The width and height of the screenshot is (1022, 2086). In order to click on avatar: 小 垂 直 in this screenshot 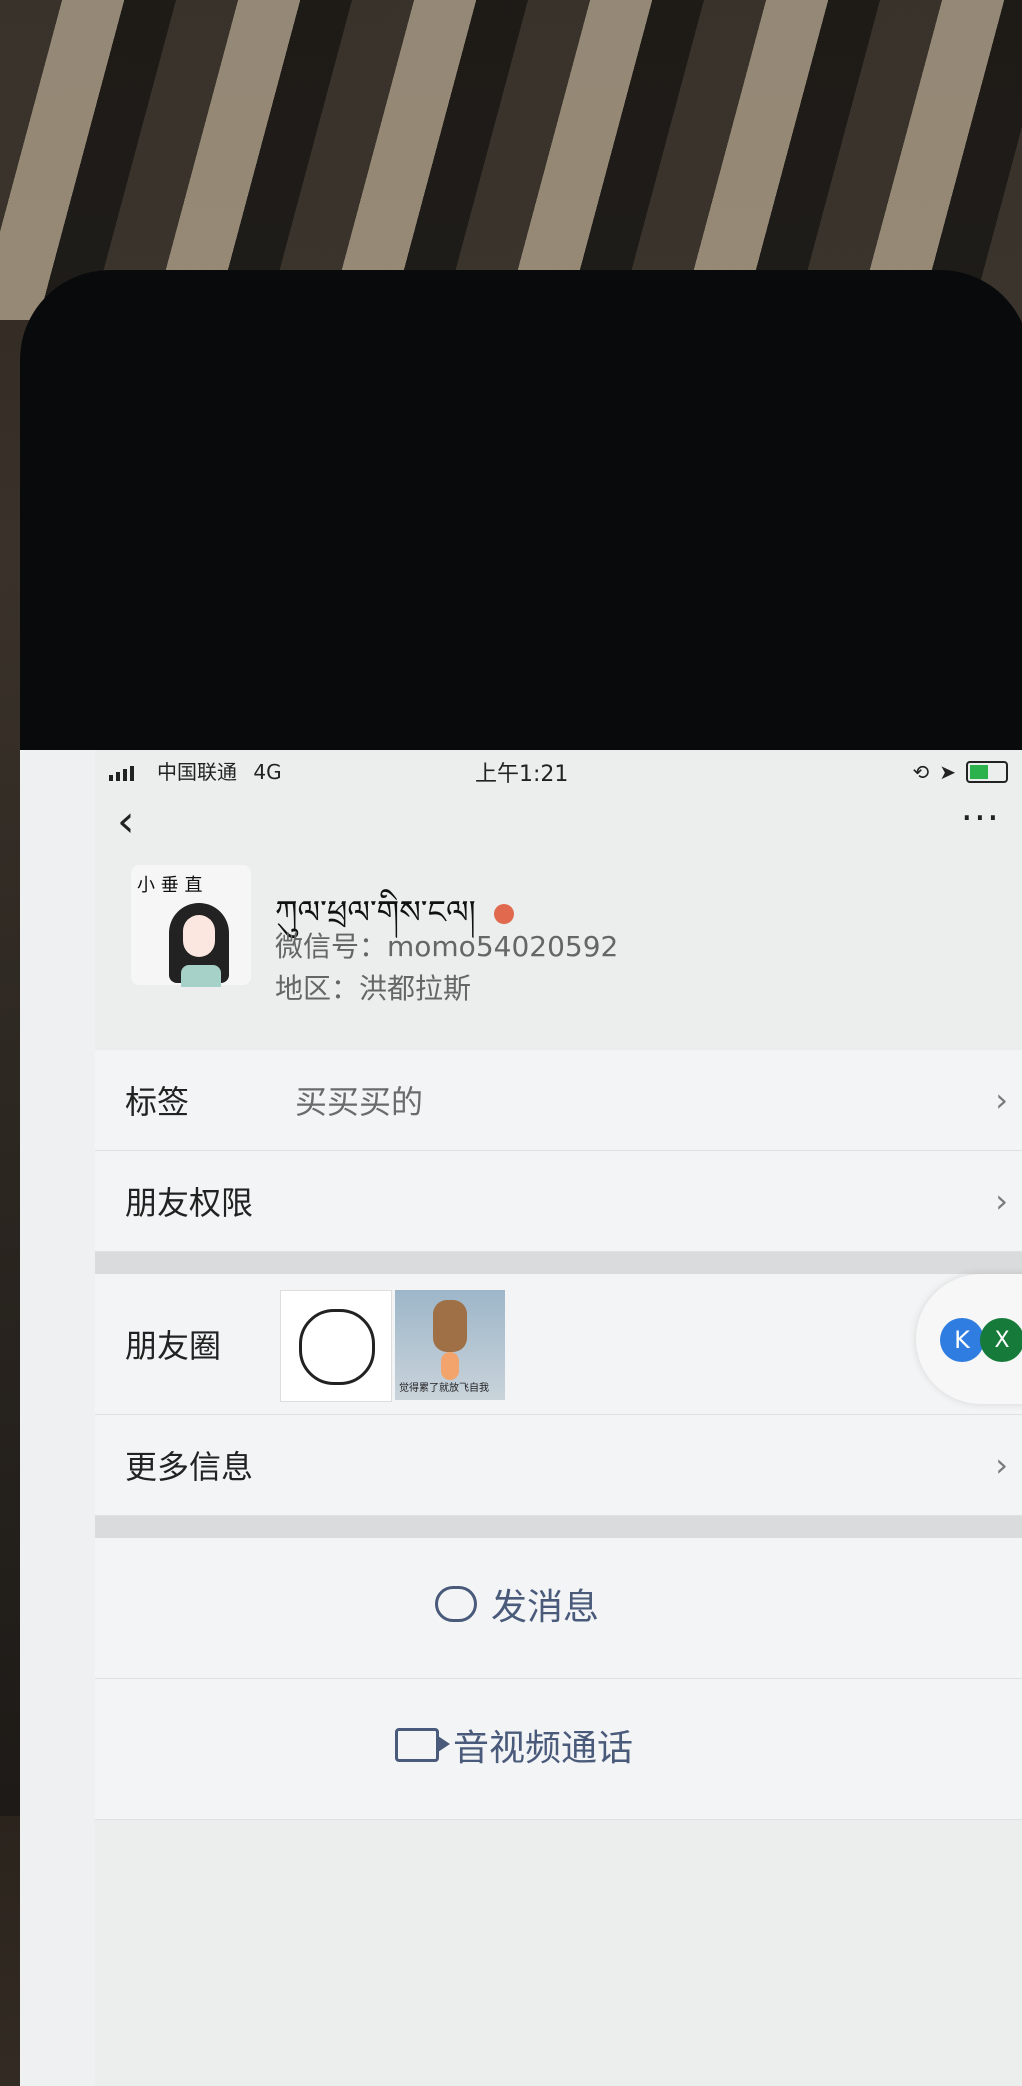, I will do `click(191, 926)`.